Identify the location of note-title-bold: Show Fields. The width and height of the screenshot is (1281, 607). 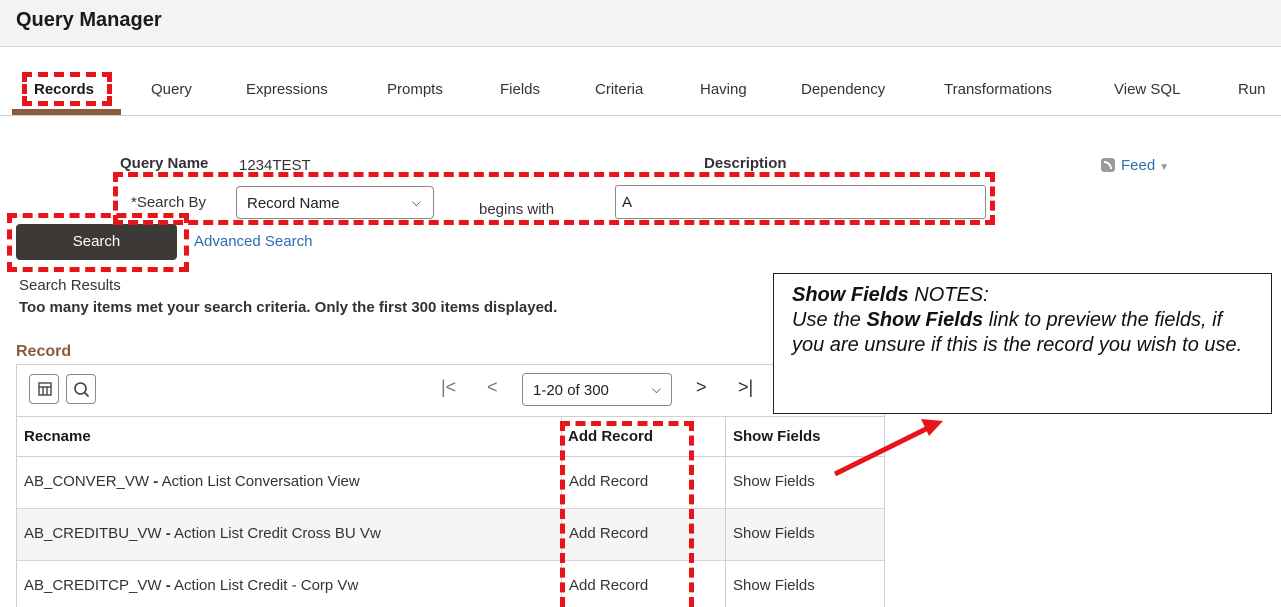
(850, 295).